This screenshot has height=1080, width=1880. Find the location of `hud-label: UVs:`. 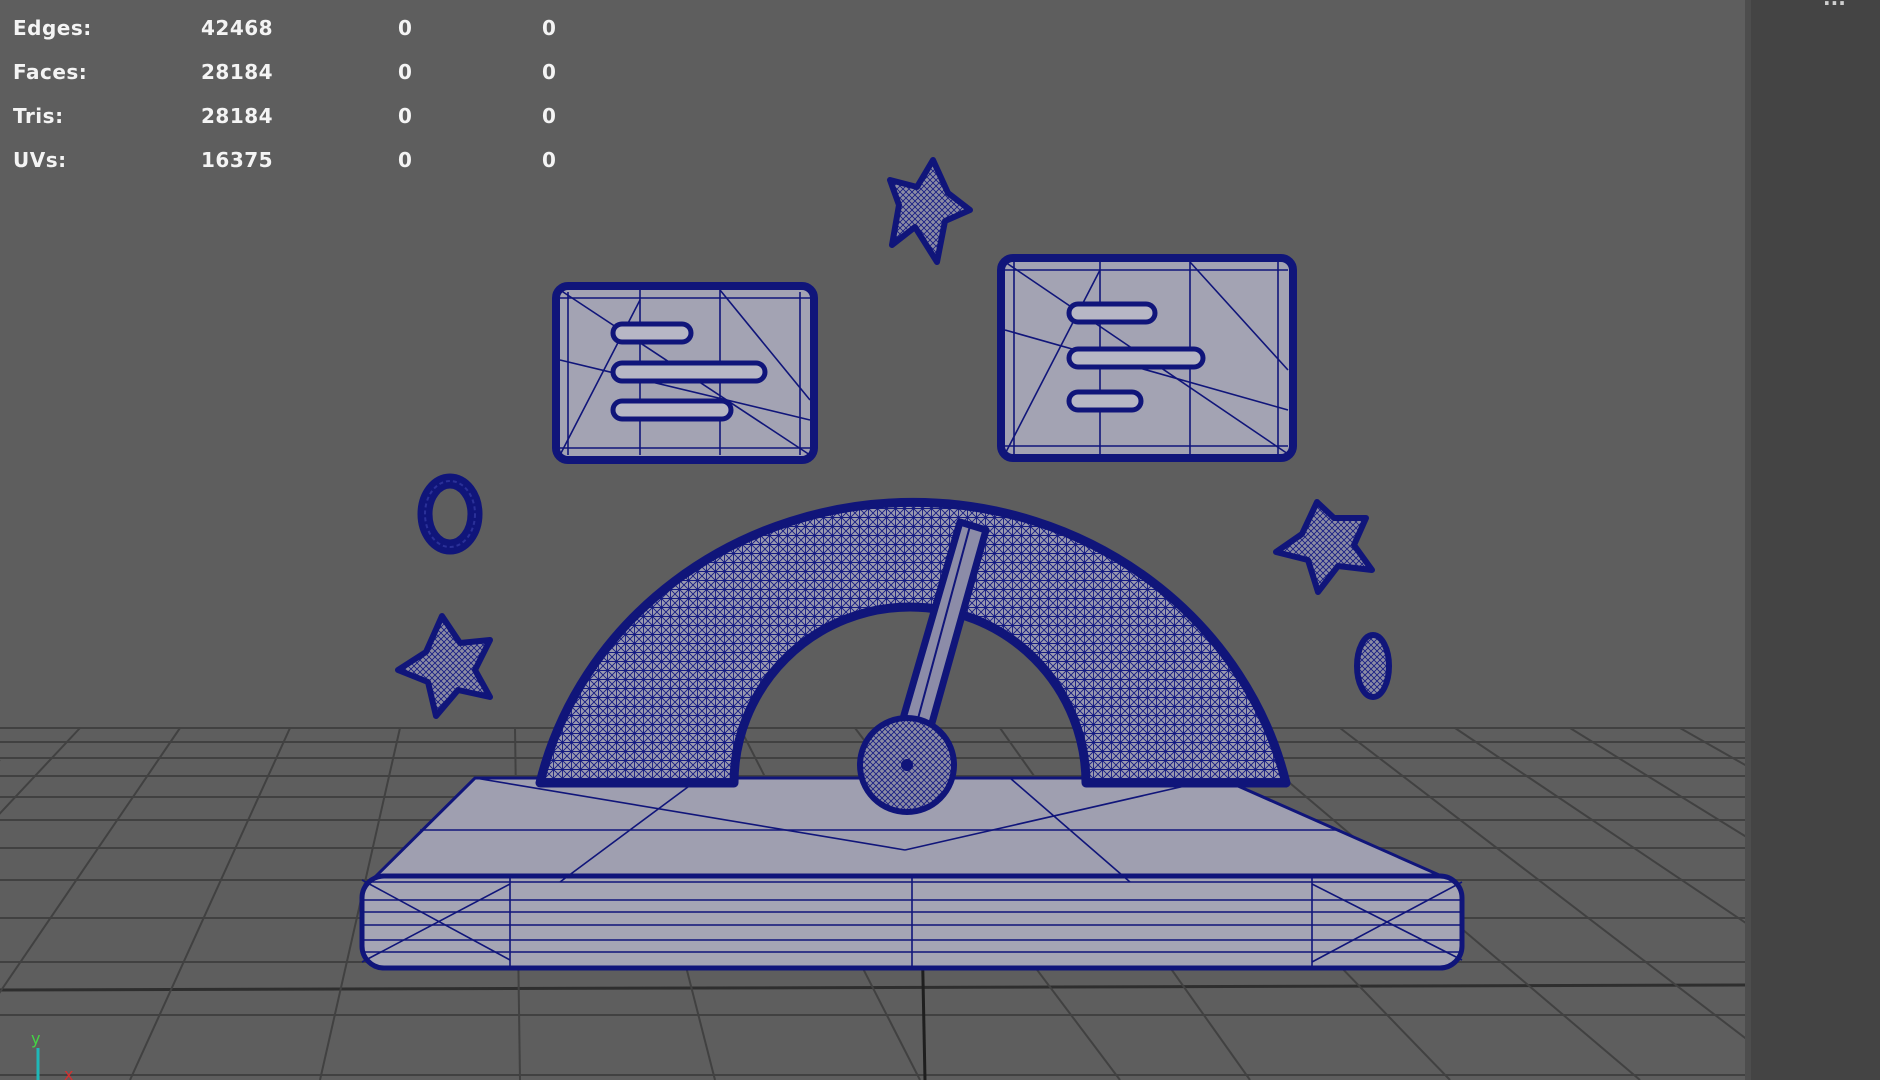

hud-label: UVs: is located at coordinates (40, 160).